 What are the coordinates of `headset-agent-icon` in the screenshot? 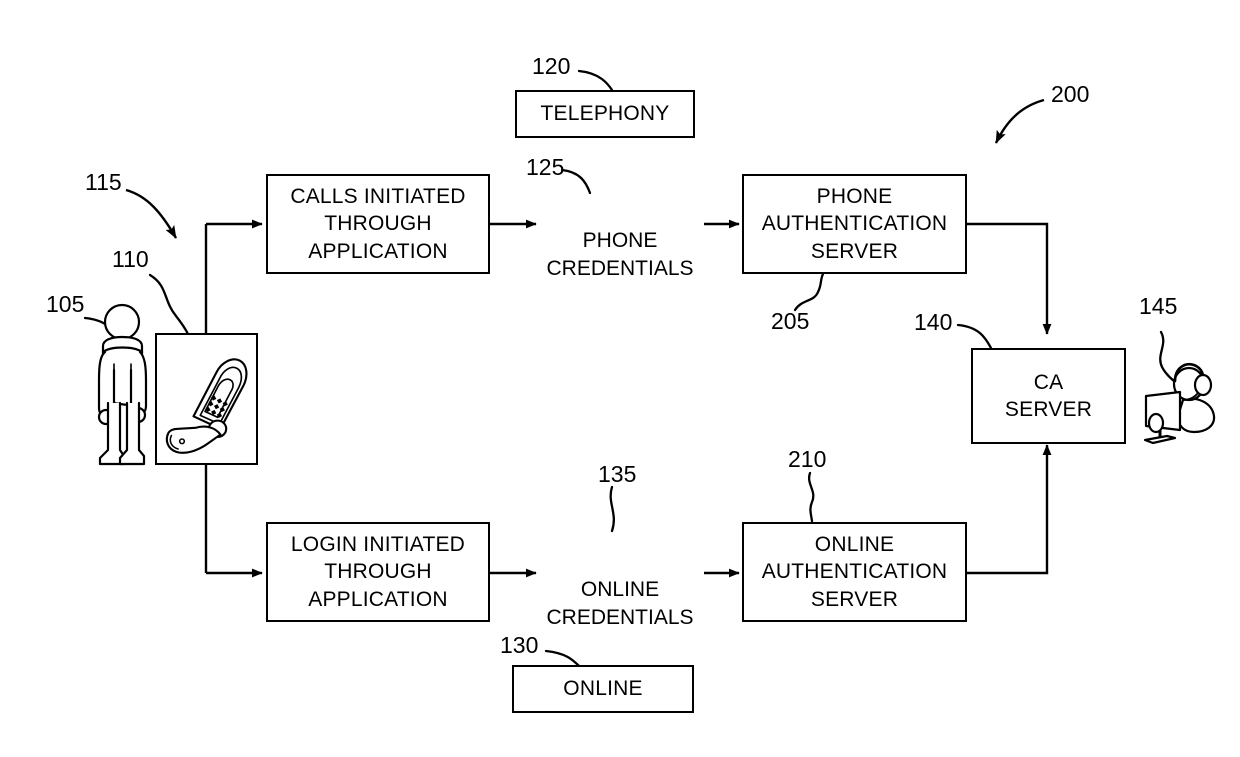 It's located at (1179, 403).